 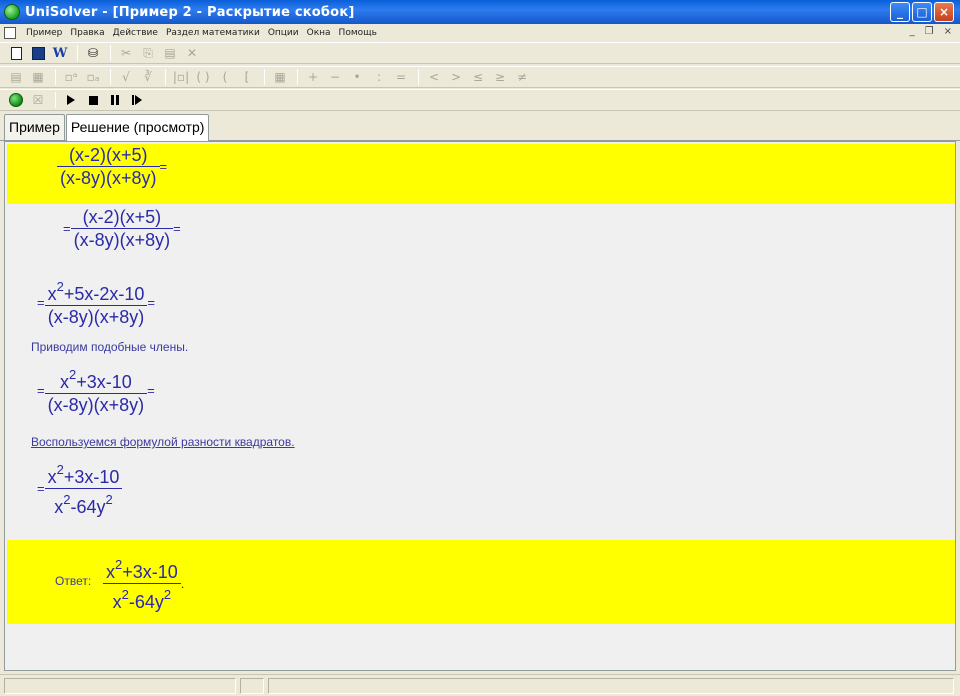 I want to click on pause-icon, so click(x=115, y=100).